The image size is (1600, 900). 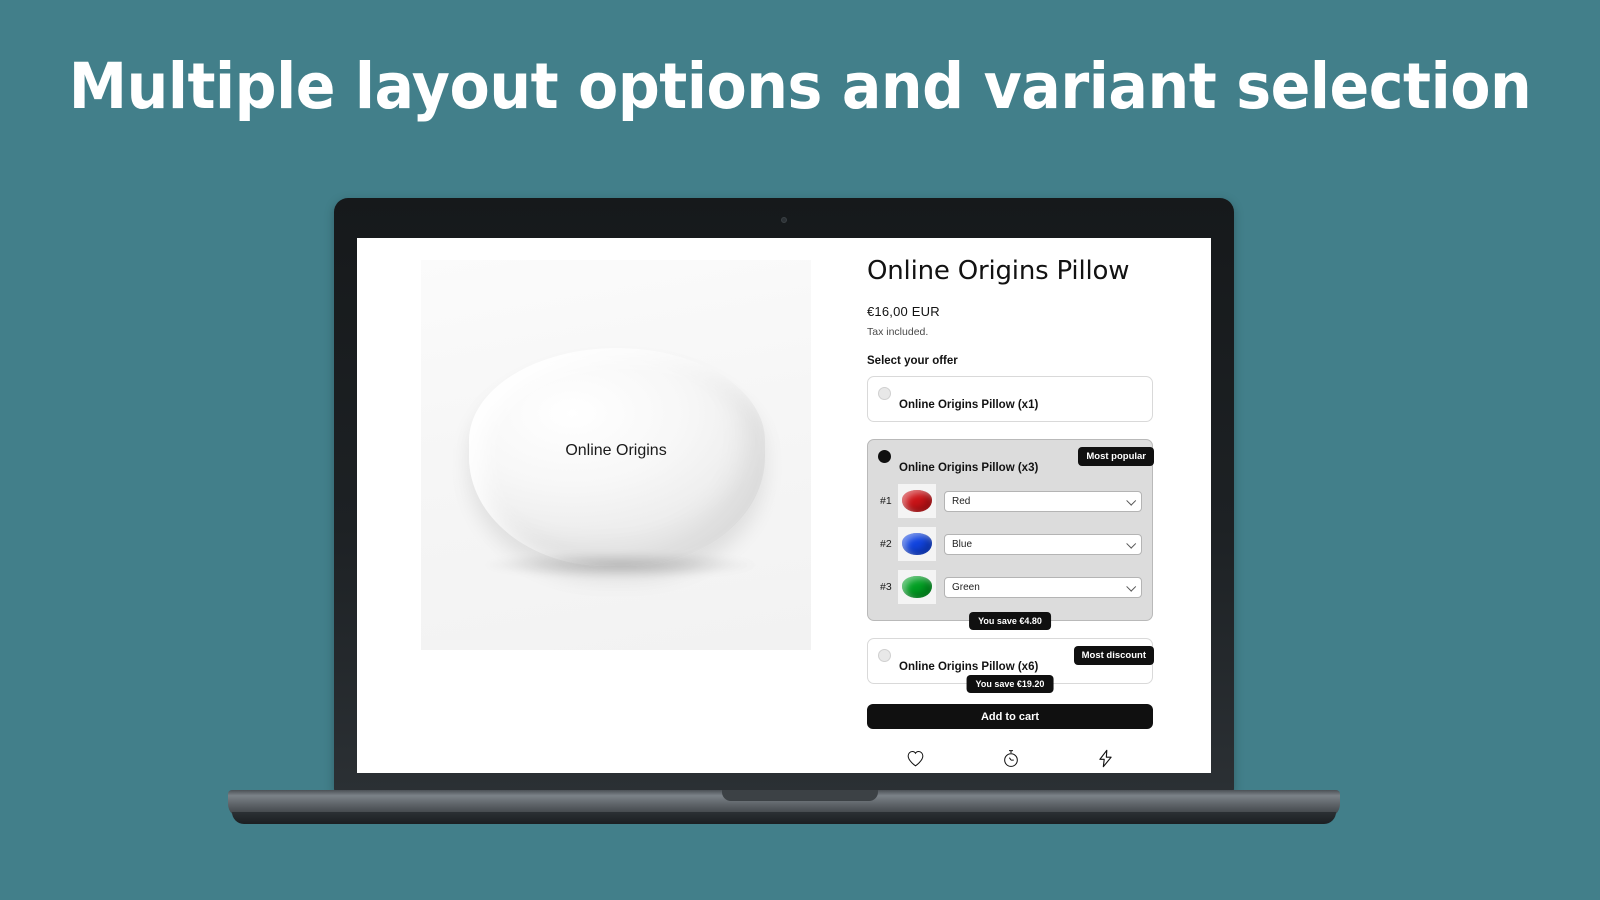 I want to click on laptop-base-notch, so click(x=800, y=795).